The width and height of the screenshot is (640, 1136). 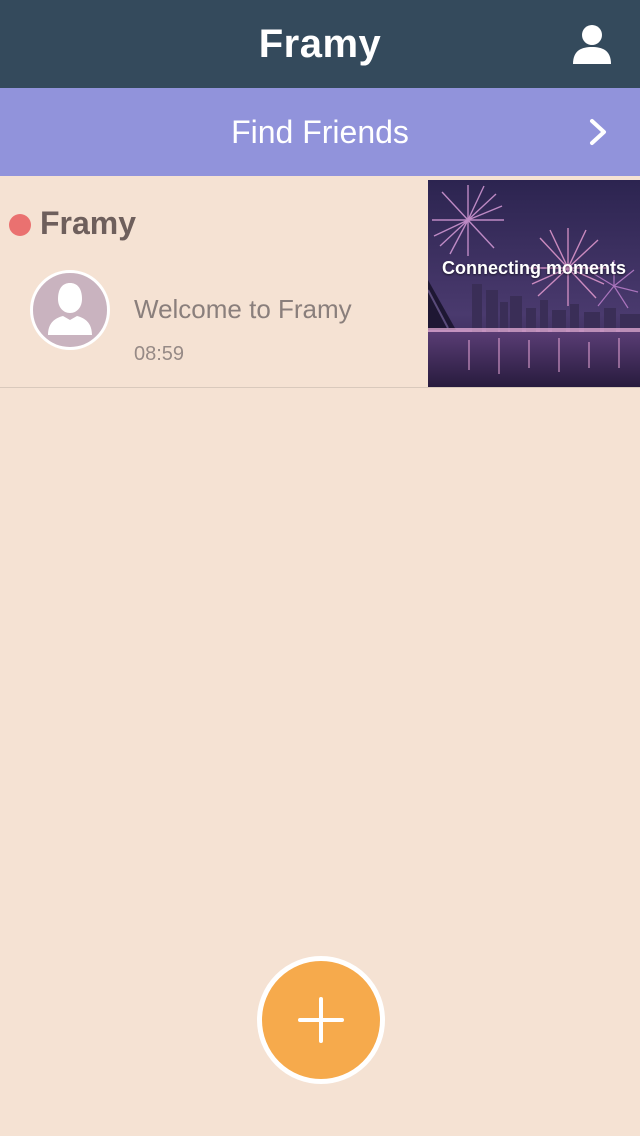 I want to click on avatar, so click(x=70, y=310).